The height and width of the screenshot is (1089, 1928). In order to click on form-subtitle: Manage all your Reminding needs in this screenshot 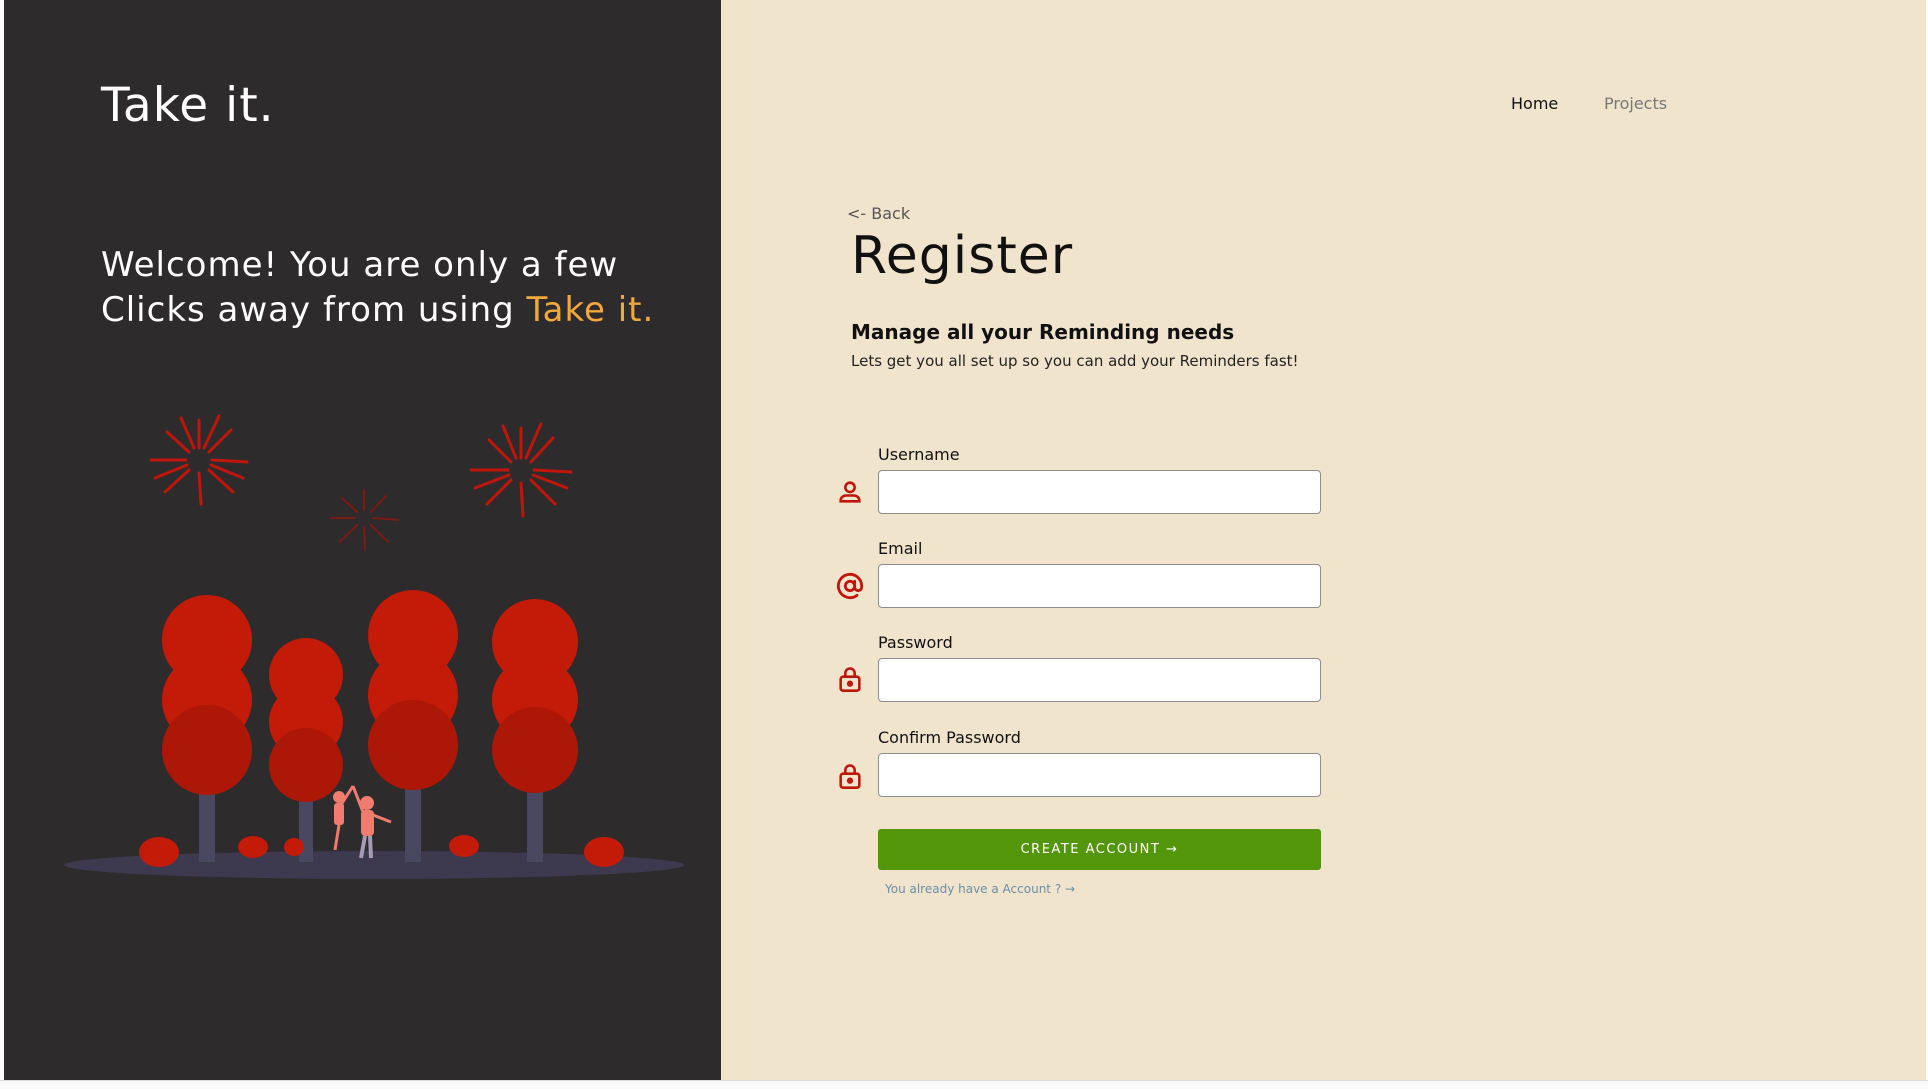, I will do `click(1043, 332)`.